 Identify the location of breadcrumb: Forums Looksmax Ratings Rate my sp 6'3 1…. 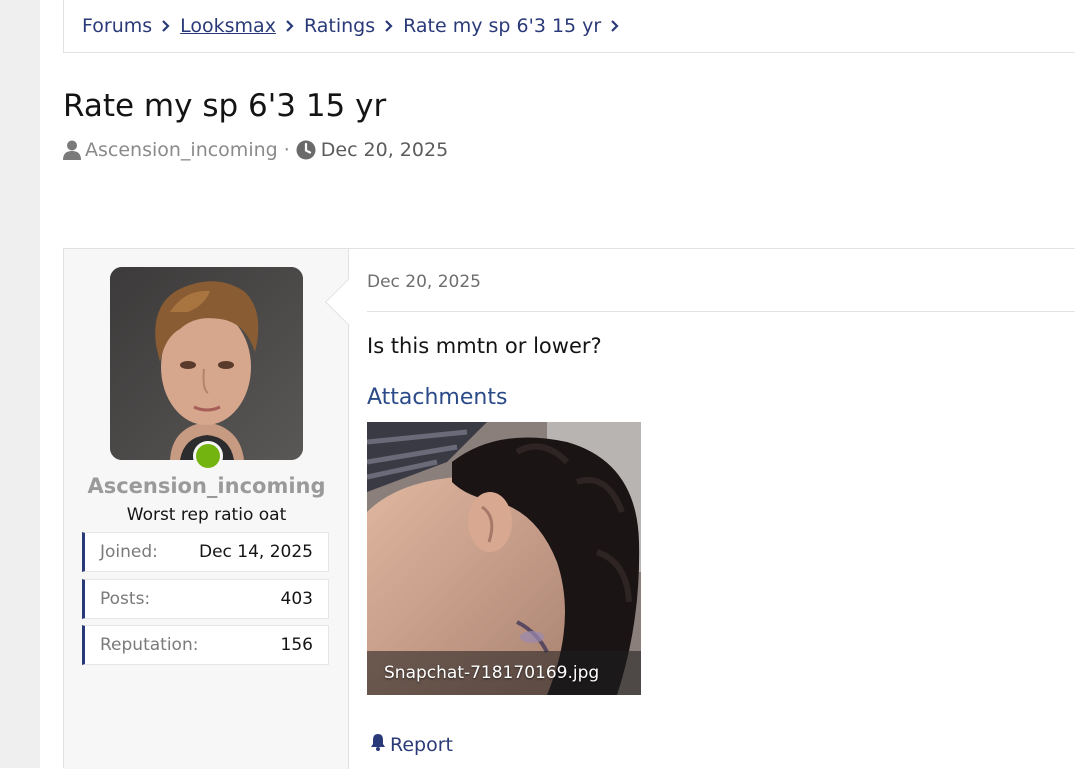
(569, 26).